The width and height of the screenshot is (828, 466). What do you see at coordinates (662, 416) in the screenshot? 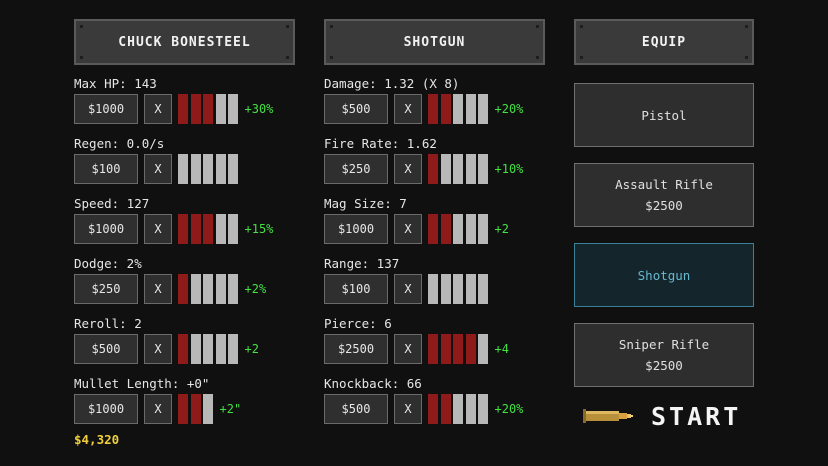
I see `start-button: START` at bounding box center [662, 416].